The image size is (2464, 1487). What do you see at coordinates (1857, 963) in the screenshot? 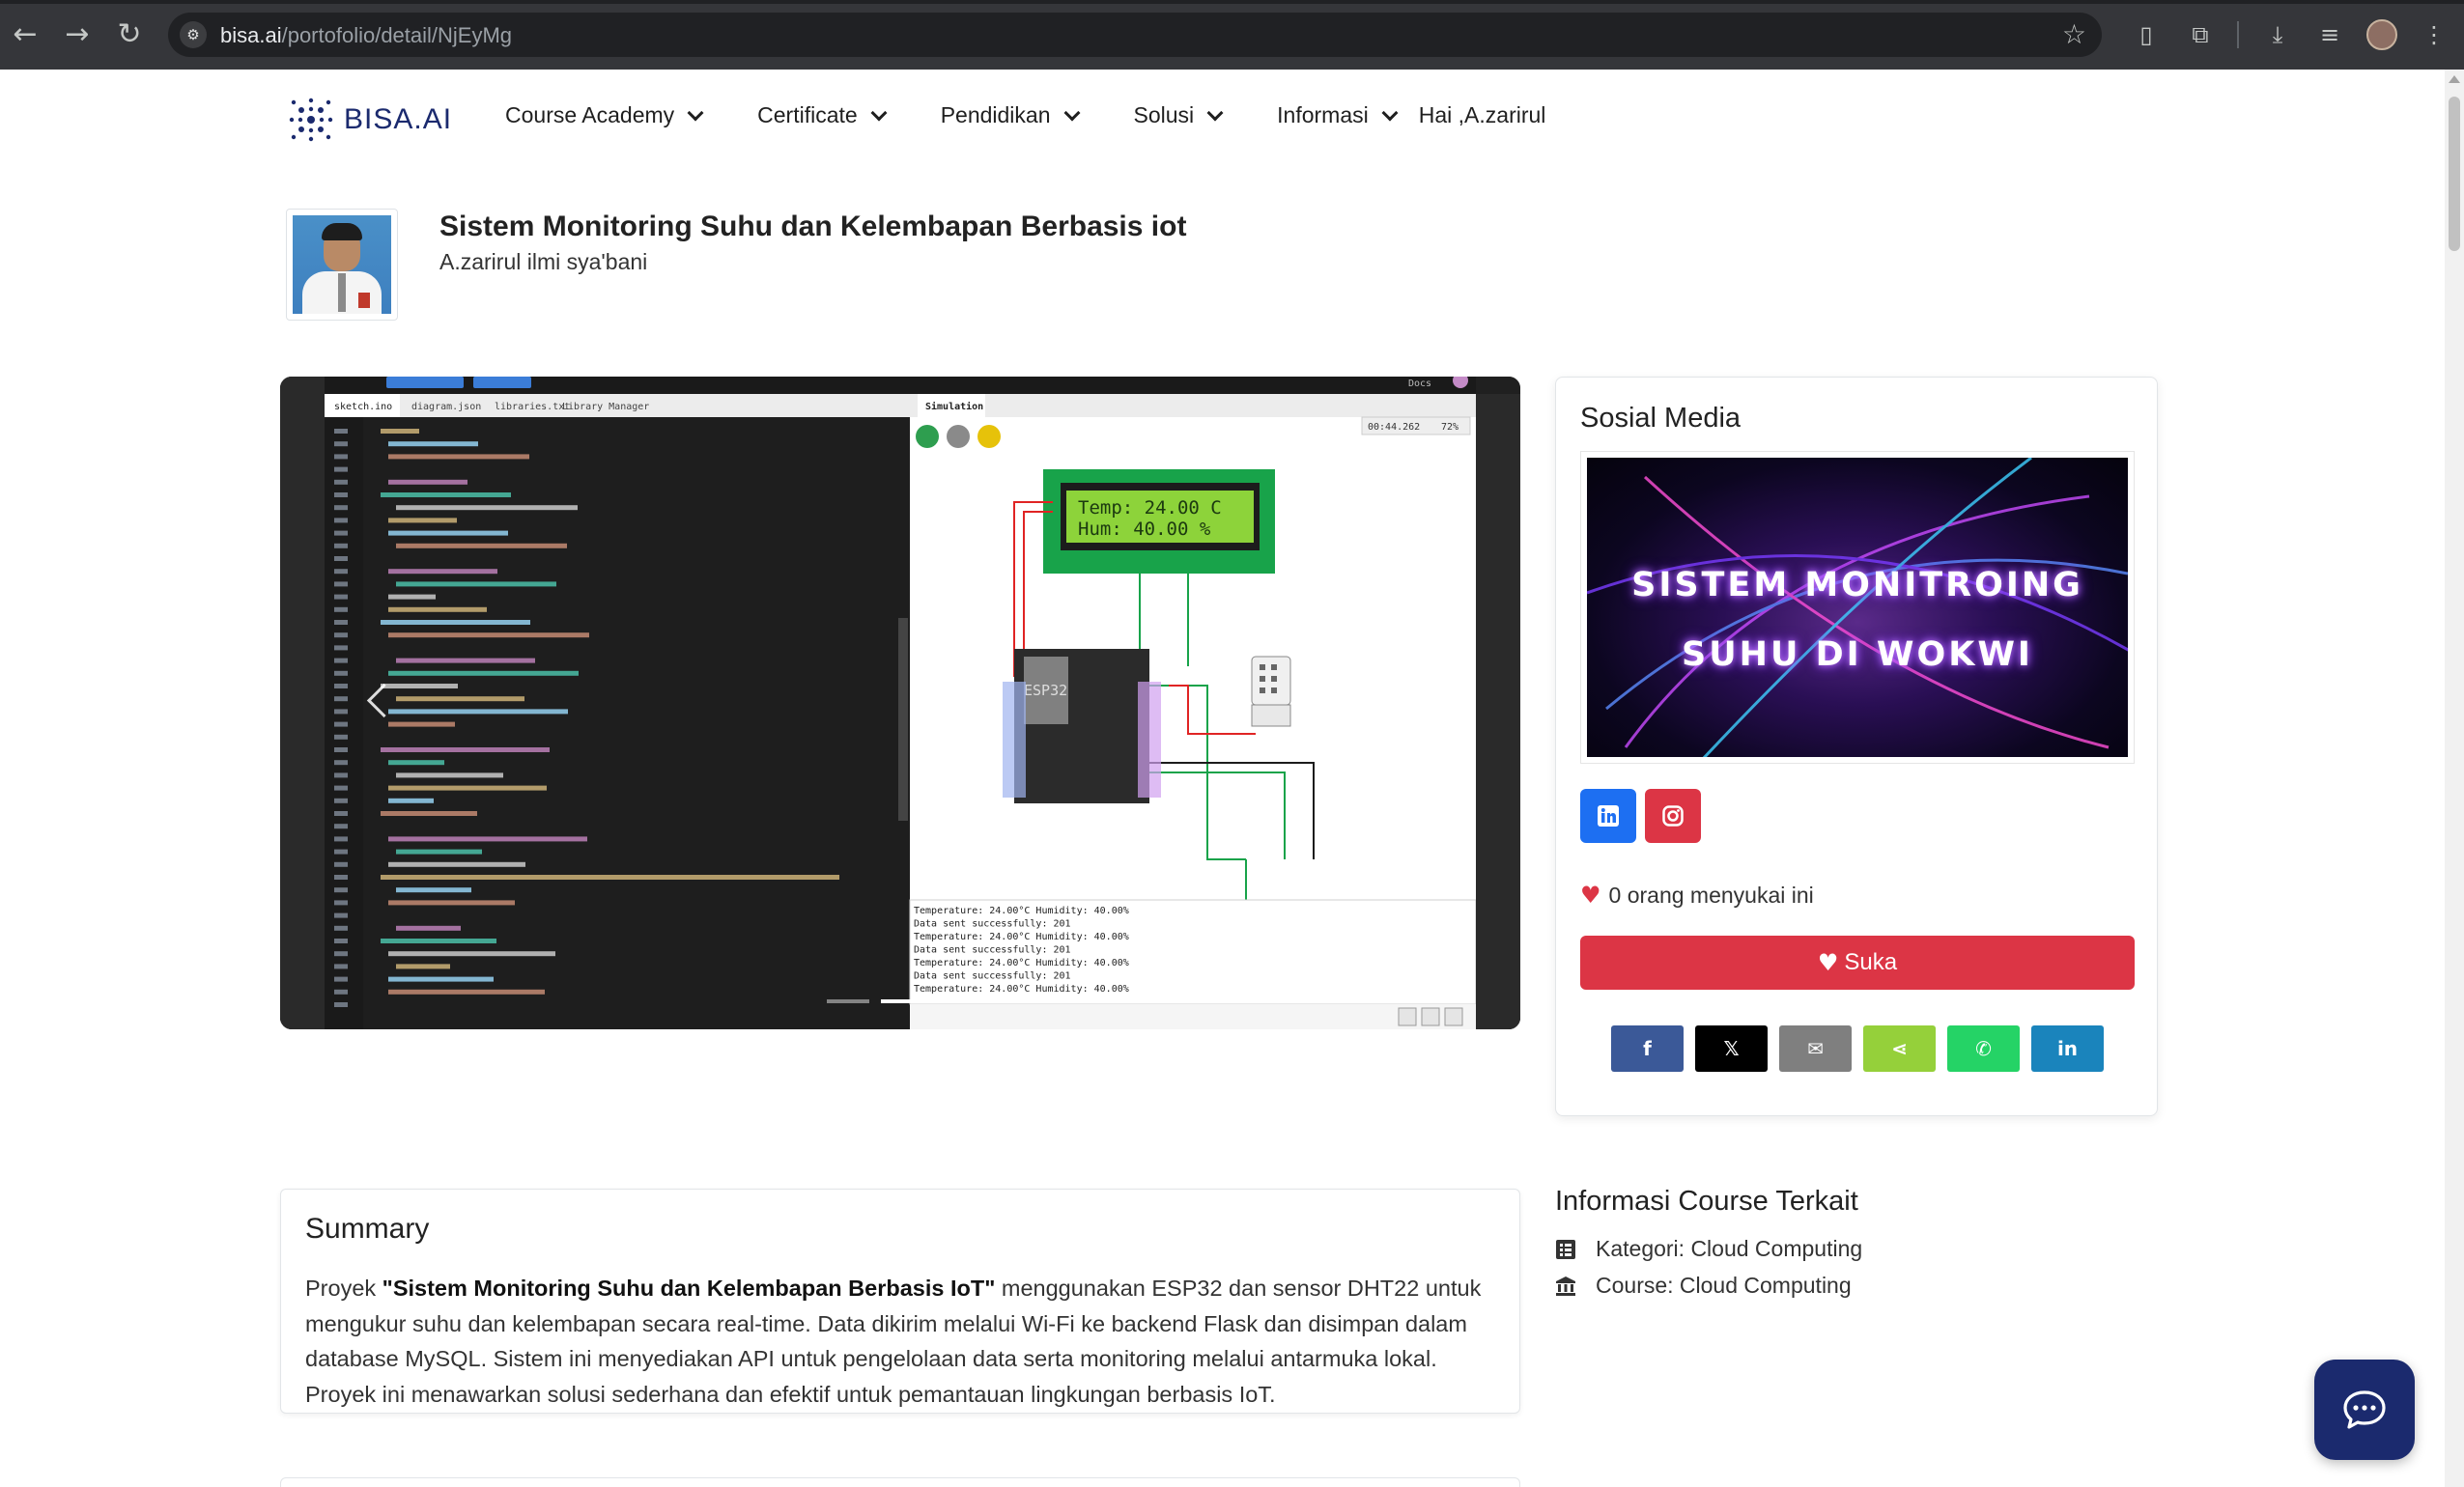
I see `like-button: ♥ Suka` at bounding box center [1857, 963].